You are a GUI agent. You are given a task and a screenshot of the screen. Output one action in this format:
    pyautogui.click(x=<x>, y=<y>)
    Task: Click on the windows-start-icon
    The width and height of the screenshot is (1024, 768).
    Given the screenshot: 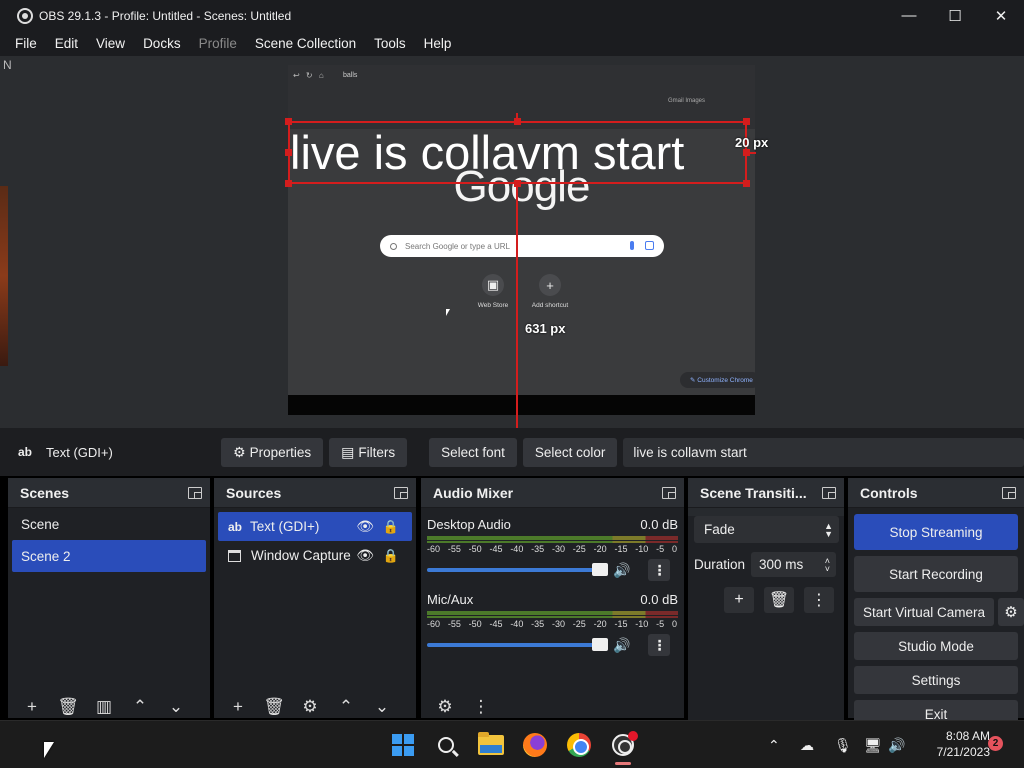 What is the action you would take?
    pyautogui.click(x=403, y=745)
    